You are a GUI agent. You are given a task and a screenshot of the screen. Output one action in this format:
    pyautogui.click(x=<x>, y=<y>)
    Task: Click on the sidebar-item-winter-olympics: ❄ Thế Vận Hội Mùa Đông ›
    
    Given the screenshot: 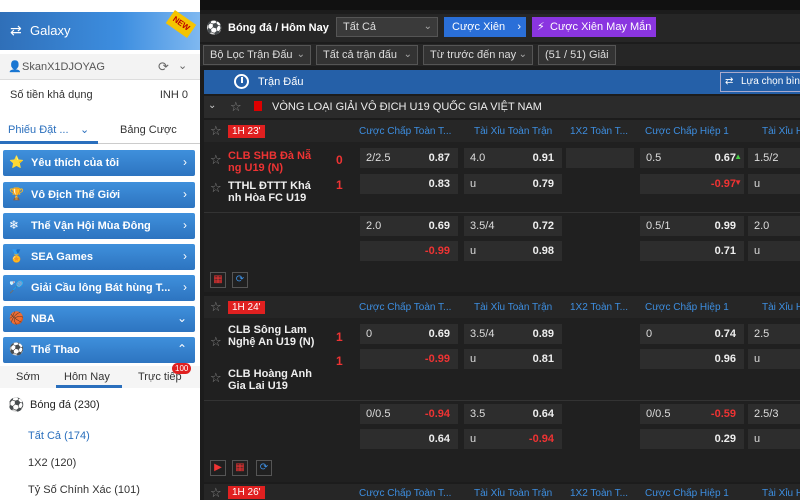 What is the action you would take?
    pyautogui.click(x=99, y=226)
    